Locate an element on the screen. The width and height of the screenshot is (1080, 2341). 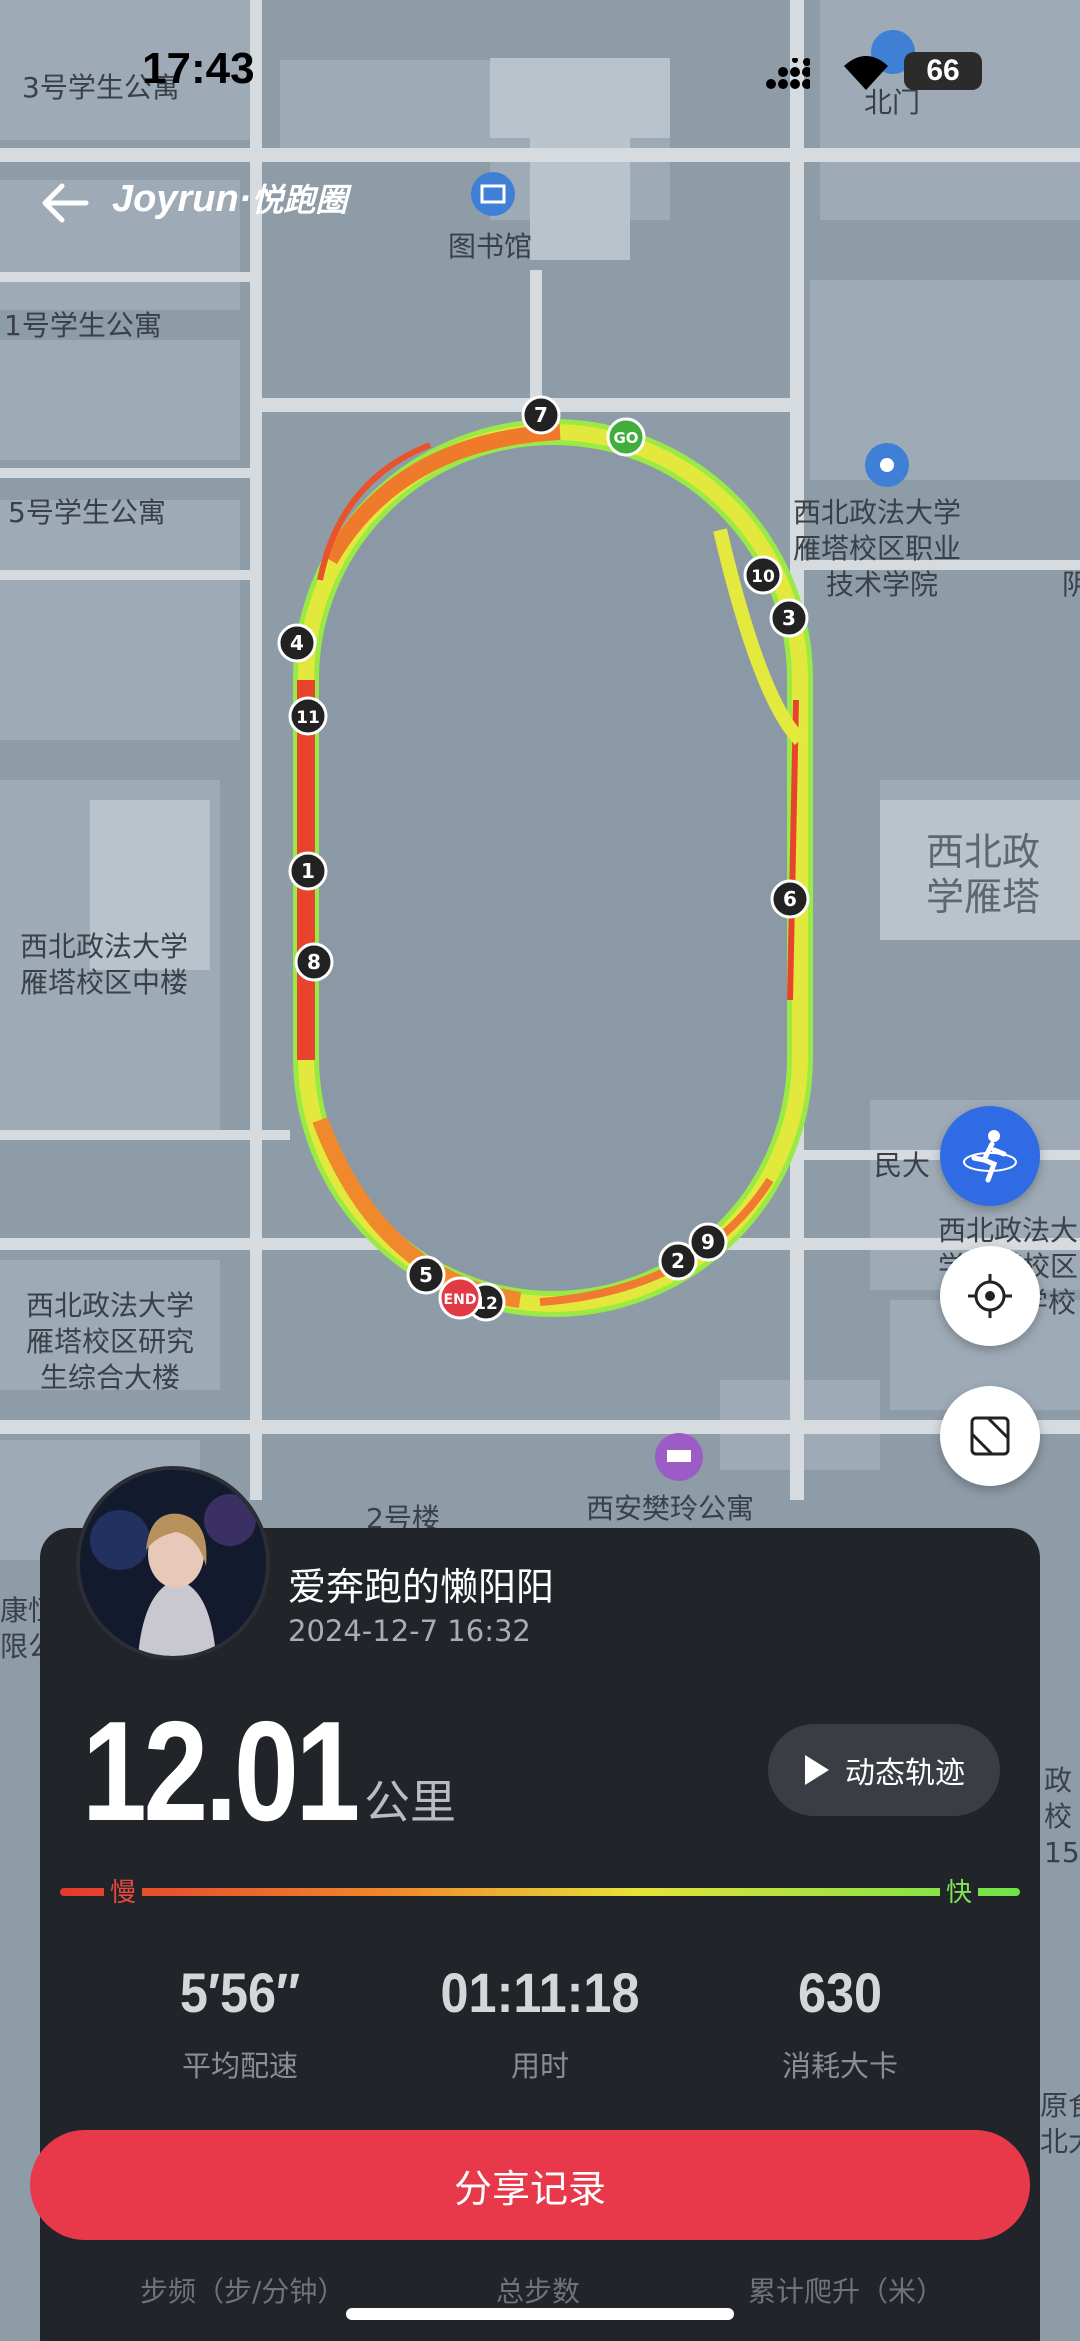
distance-unit: 公里 is located at coordinates (410, 1802).